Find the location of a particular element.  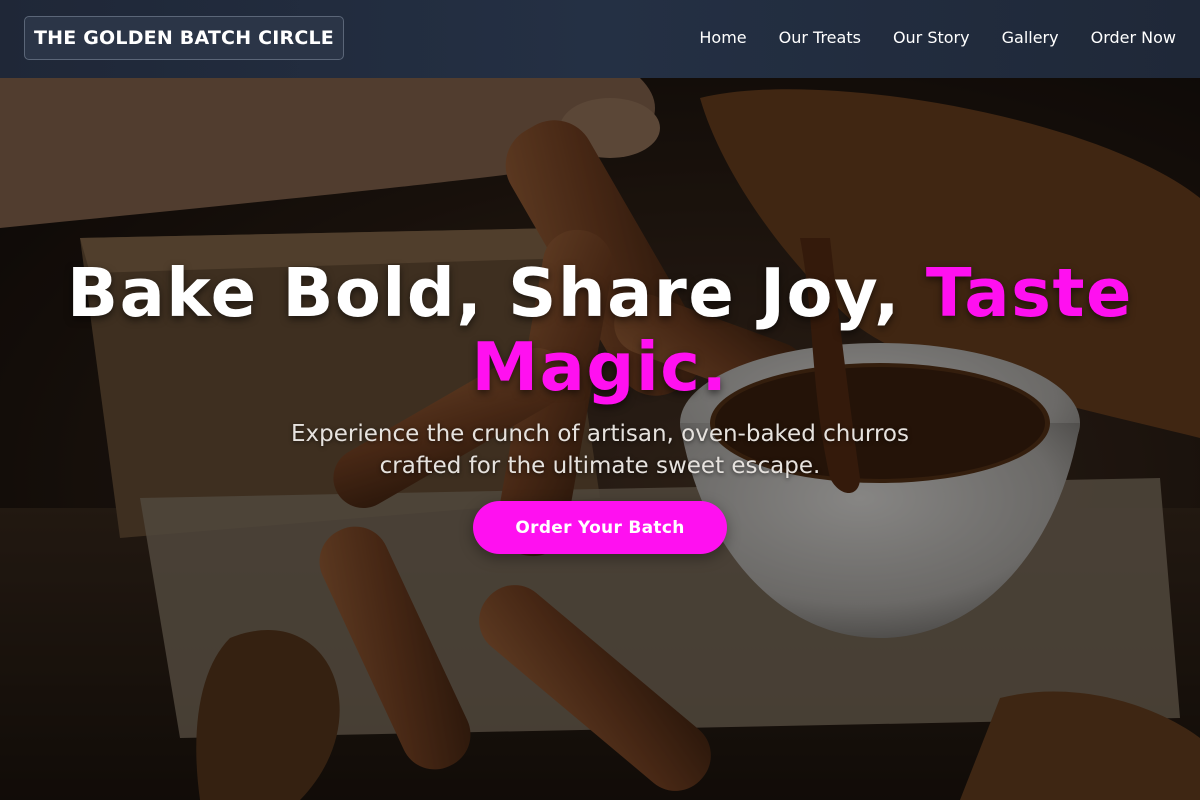

nav-link-our-treats: Our Treats is located at coordinates (820, 38).